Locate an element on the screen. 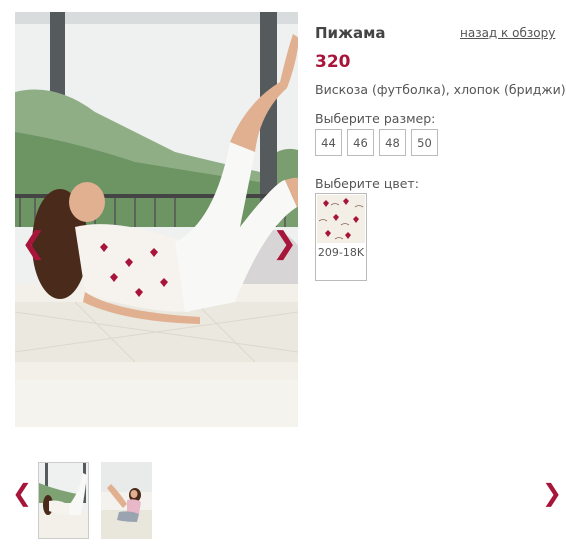 Image resolution: width=566 pixels, height=548 pixels. product-material: Вискоза (футболка), хлопок (бриджи) is located at coordinates (440, 89).